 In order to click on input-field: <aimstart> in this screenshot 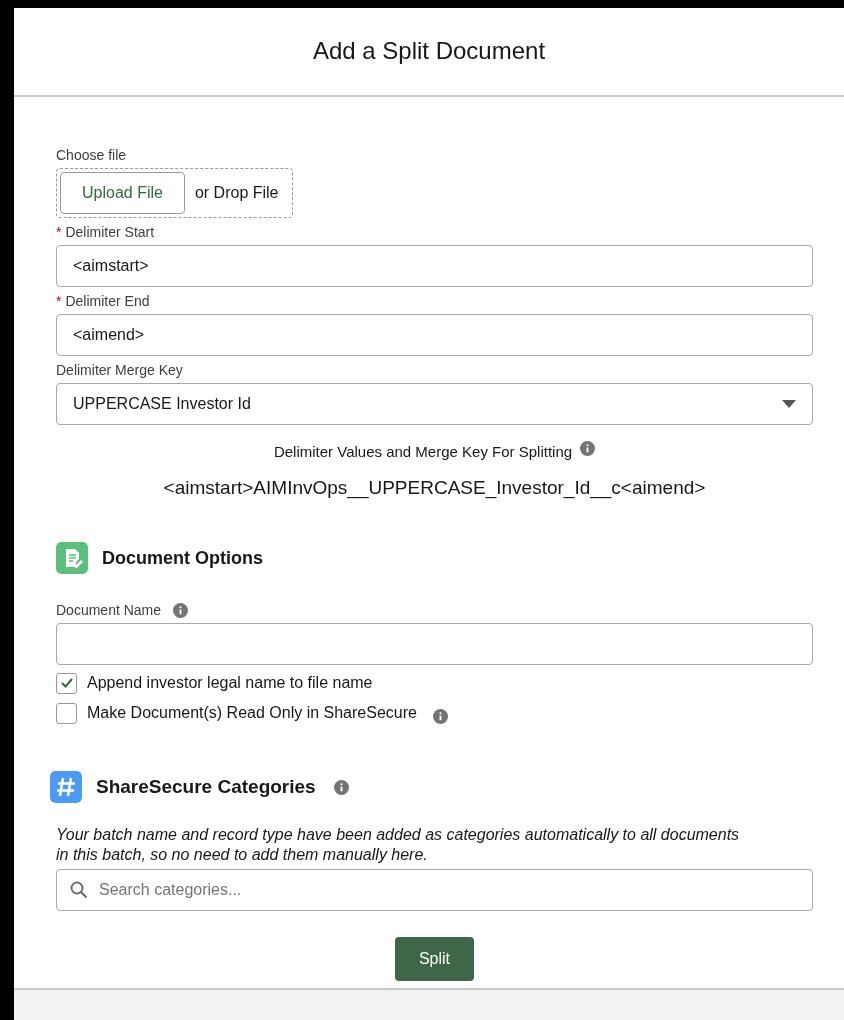, I will do `click(434, 266)`.